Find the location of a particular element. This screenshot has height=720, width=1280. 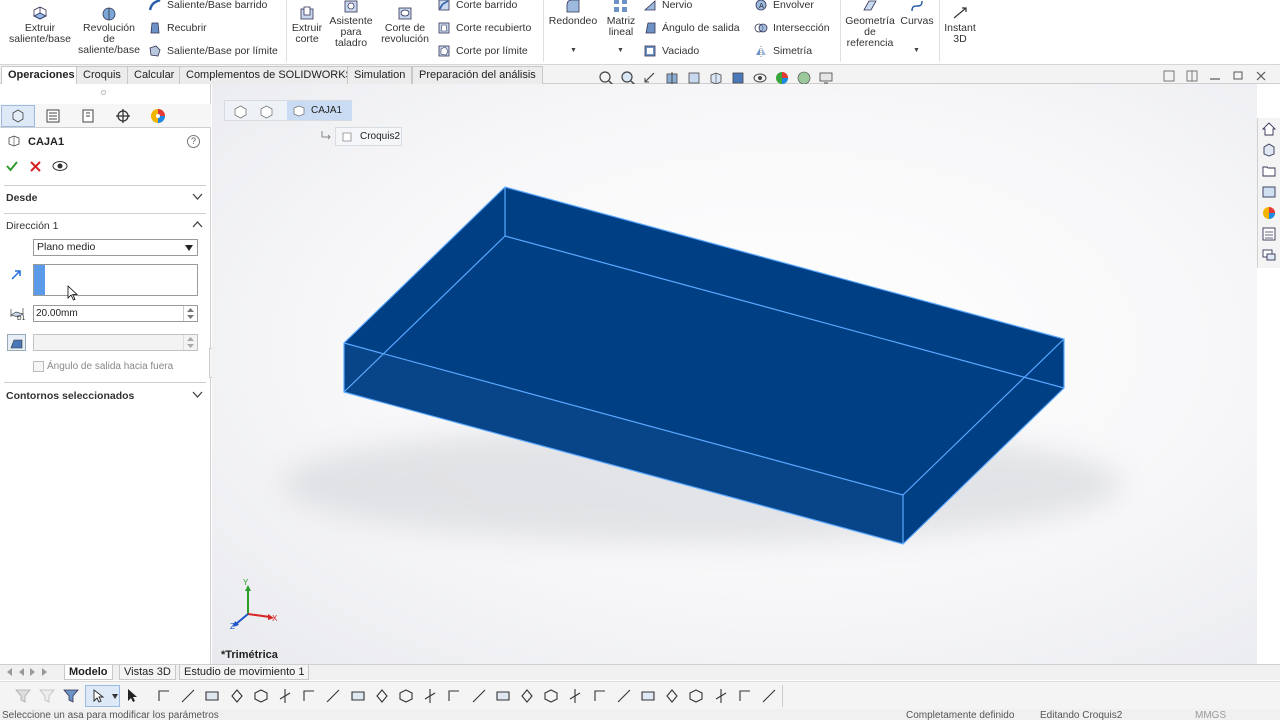

tab-croquis: Croquis is located at coordinates (102, 75).